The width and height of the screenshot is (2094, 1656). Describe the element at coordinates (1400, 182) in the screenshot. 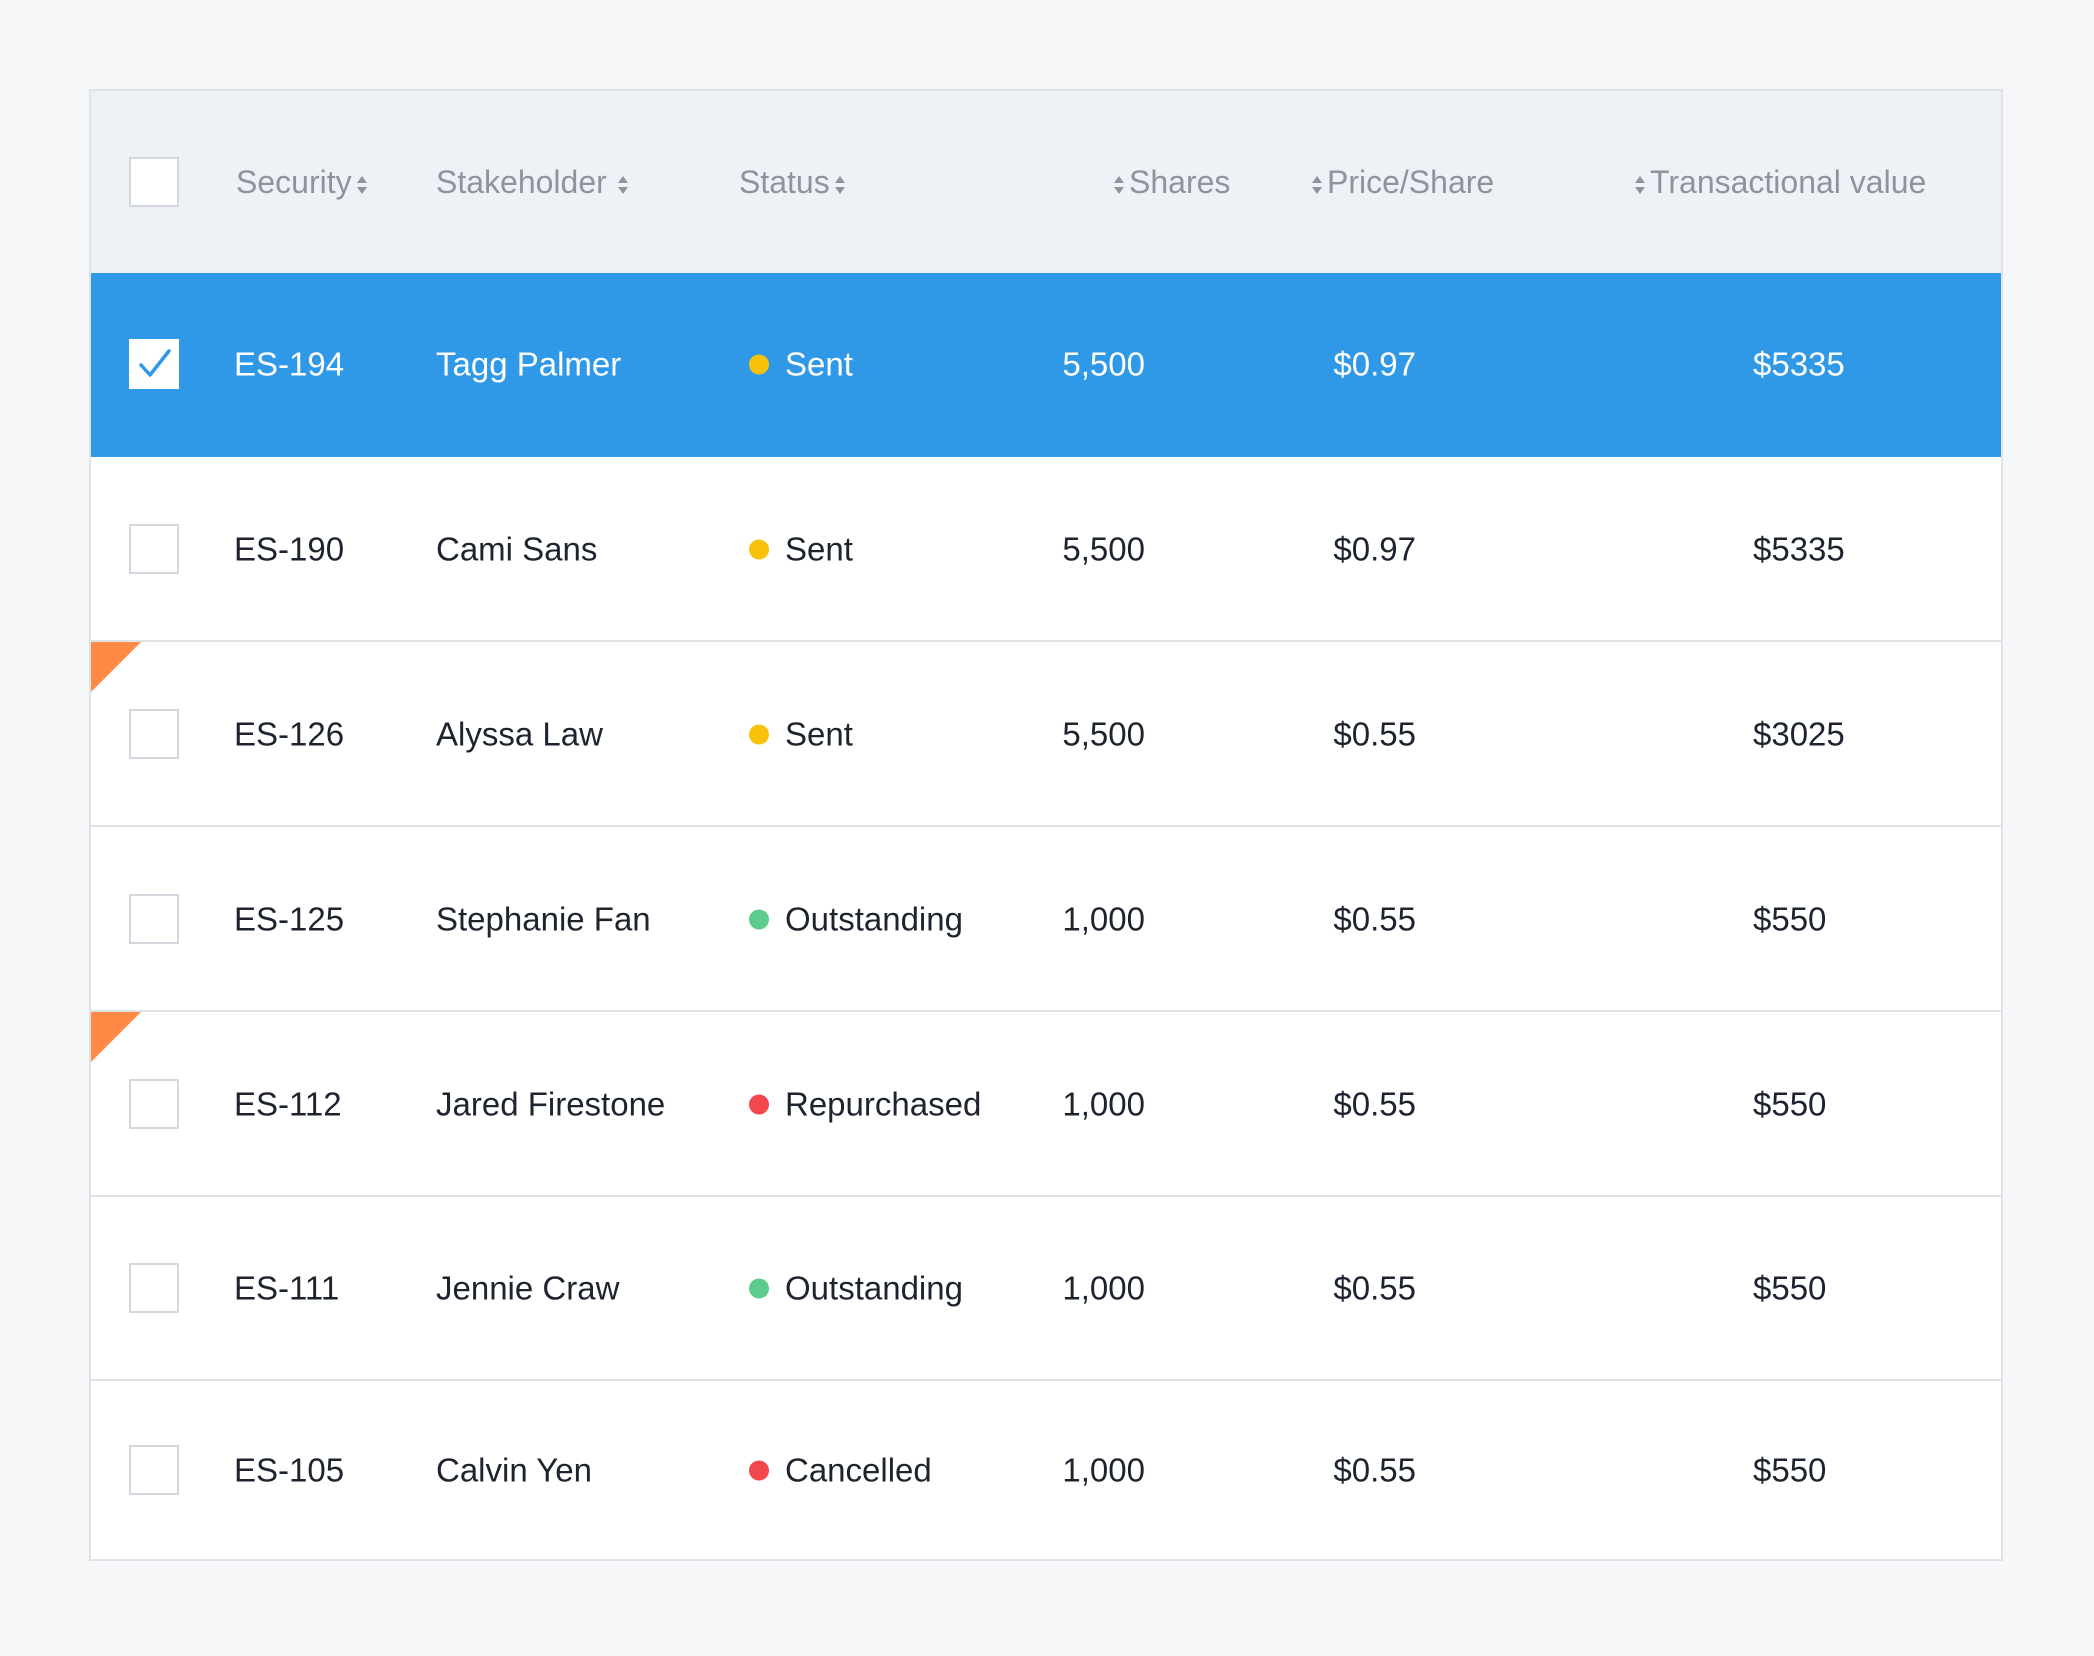

I see `column-header-price-per-share: Price/Share` at that location.